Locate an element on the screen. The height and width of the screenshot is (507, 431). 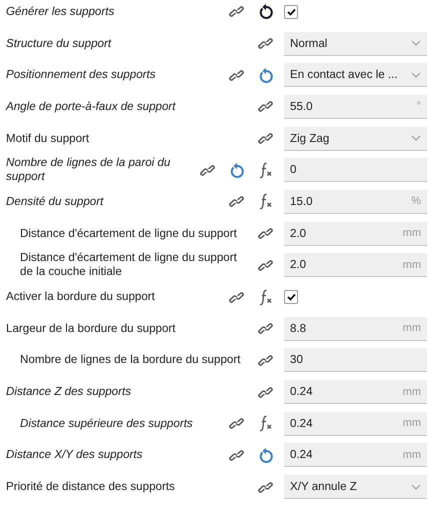
setting-label: Structure du support is located at coordinates (59, 43).